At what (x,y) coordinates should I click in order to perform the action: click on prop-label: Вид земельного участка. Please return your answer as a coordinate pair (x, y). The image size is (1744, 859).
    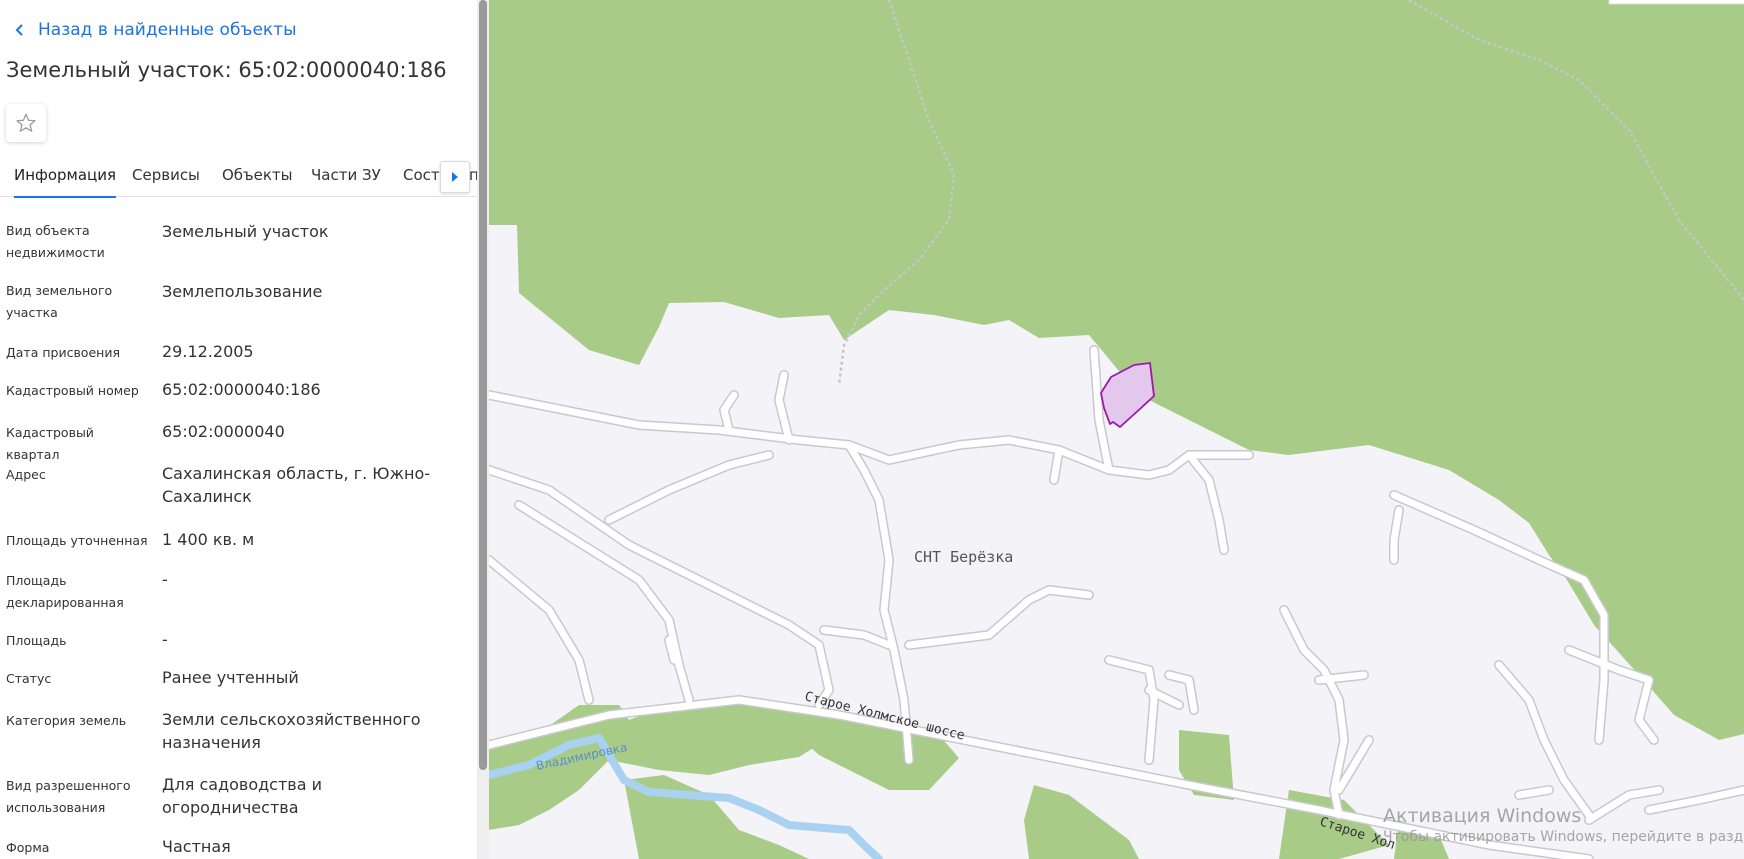
    Looking at the image, I should click on (59, 301).